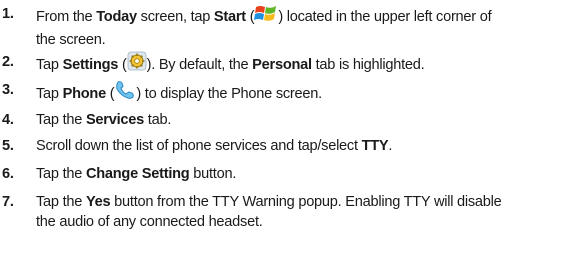 This screenshot has width=587, height=263. Describe the element at coordinates (137, 174) in the screenshot. I see `change-setting-label: Change Setting` at that location.